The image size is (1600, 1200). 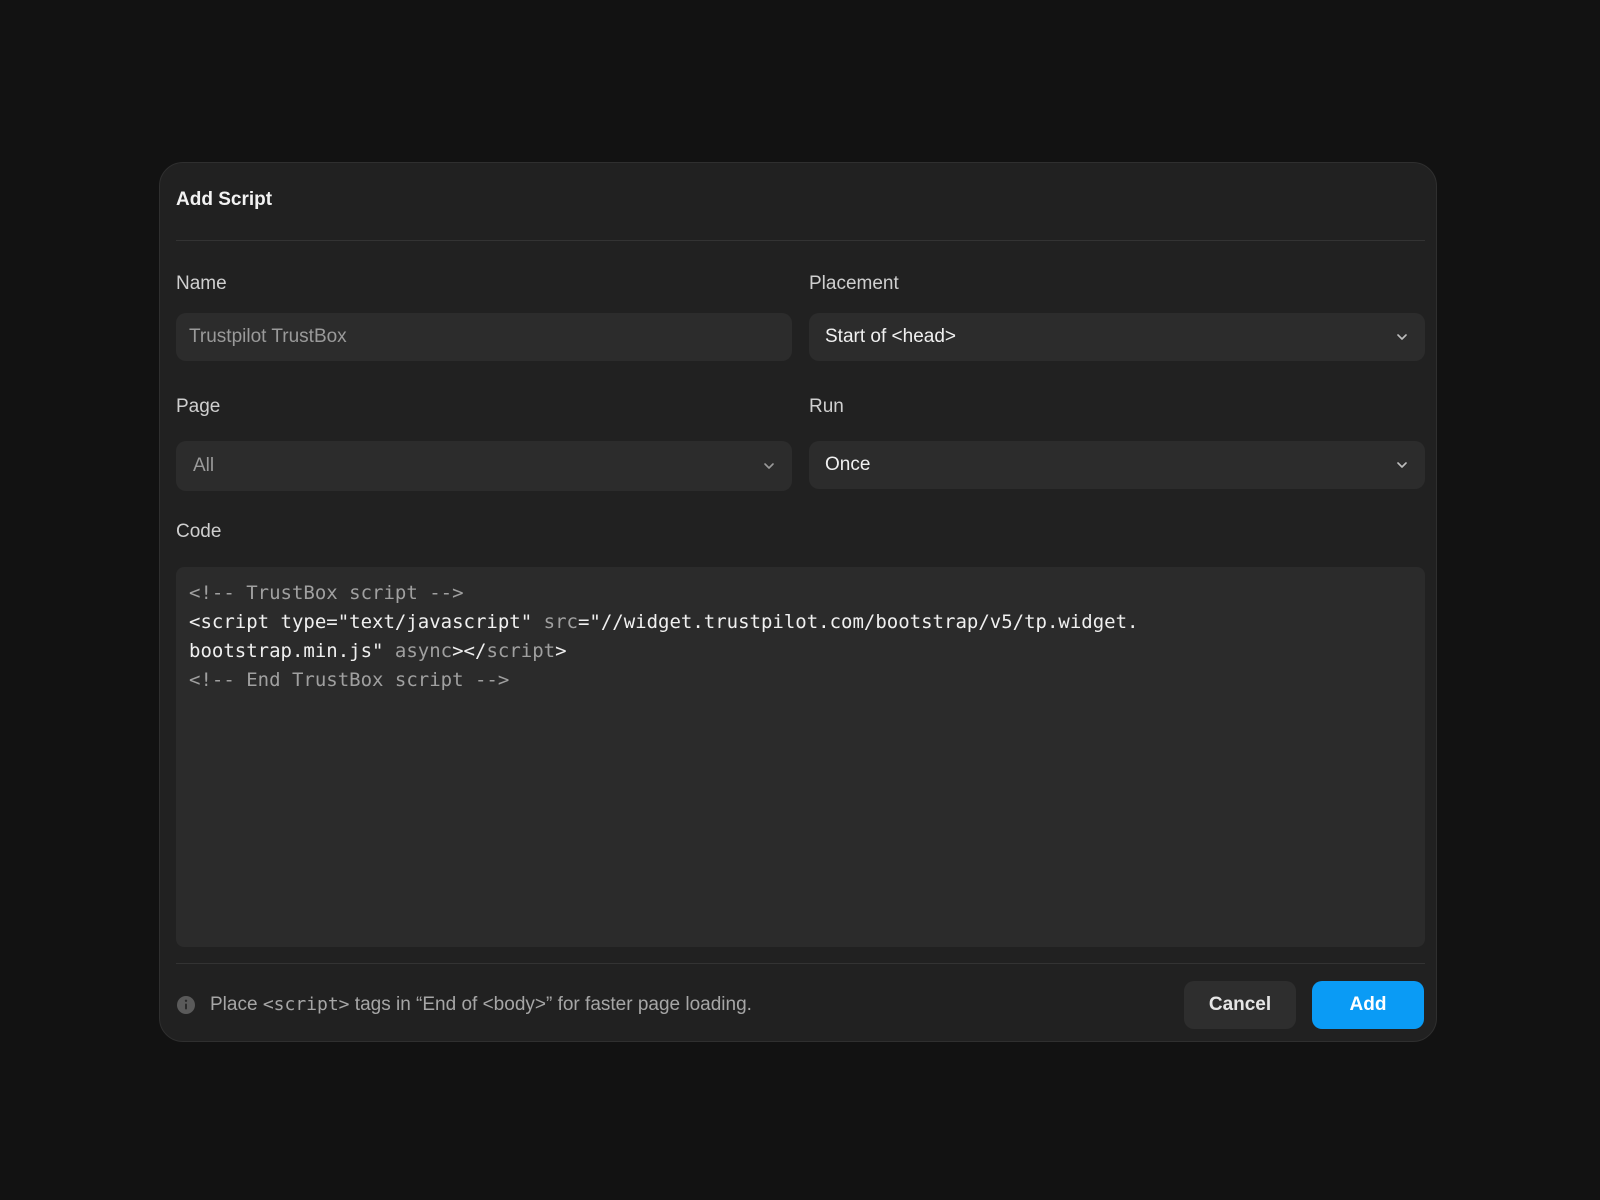 What do you see at coordinates (800, 202) in the screenshot?
I see `dialog-header: Add Script` at bounding box center [800, 202].